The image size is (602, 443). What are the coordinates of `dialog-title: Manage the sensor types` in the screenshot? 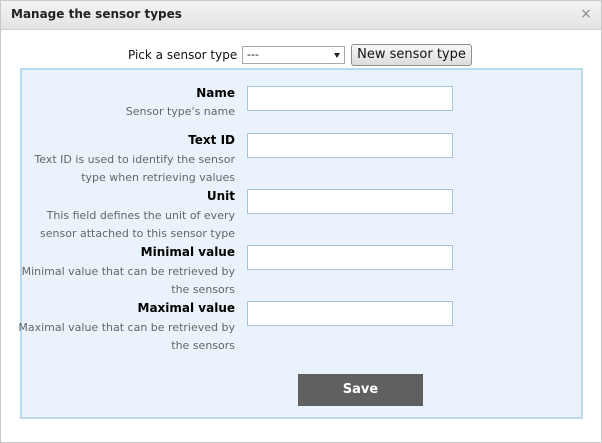 It's located at (96, 14).